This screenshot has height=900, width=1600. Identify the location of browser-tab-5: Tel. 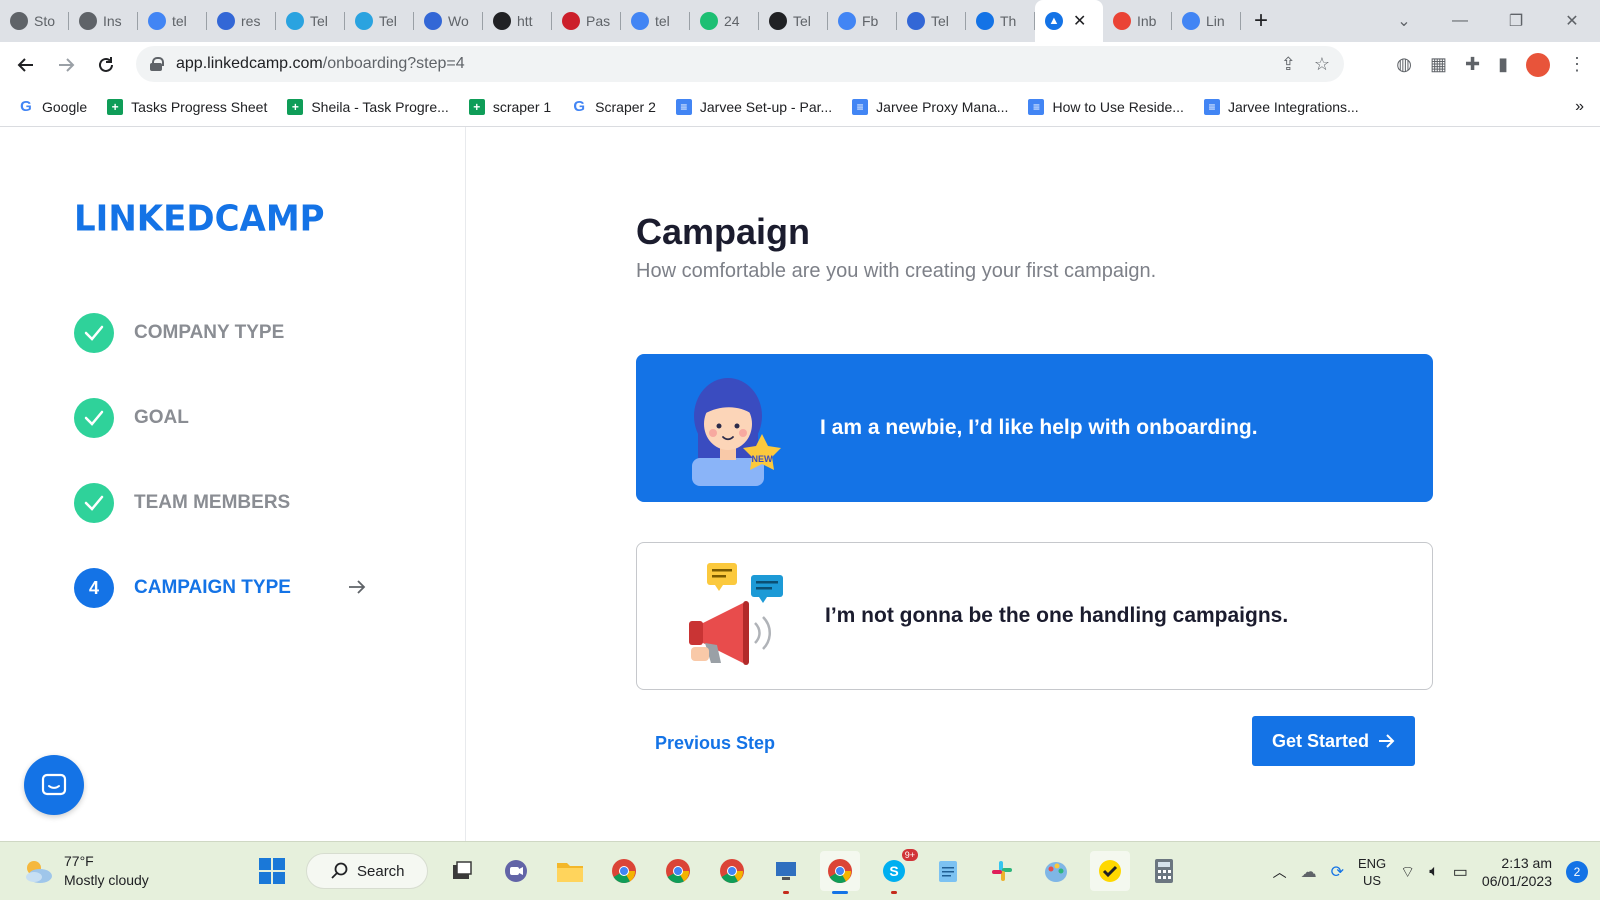
(379, 21).